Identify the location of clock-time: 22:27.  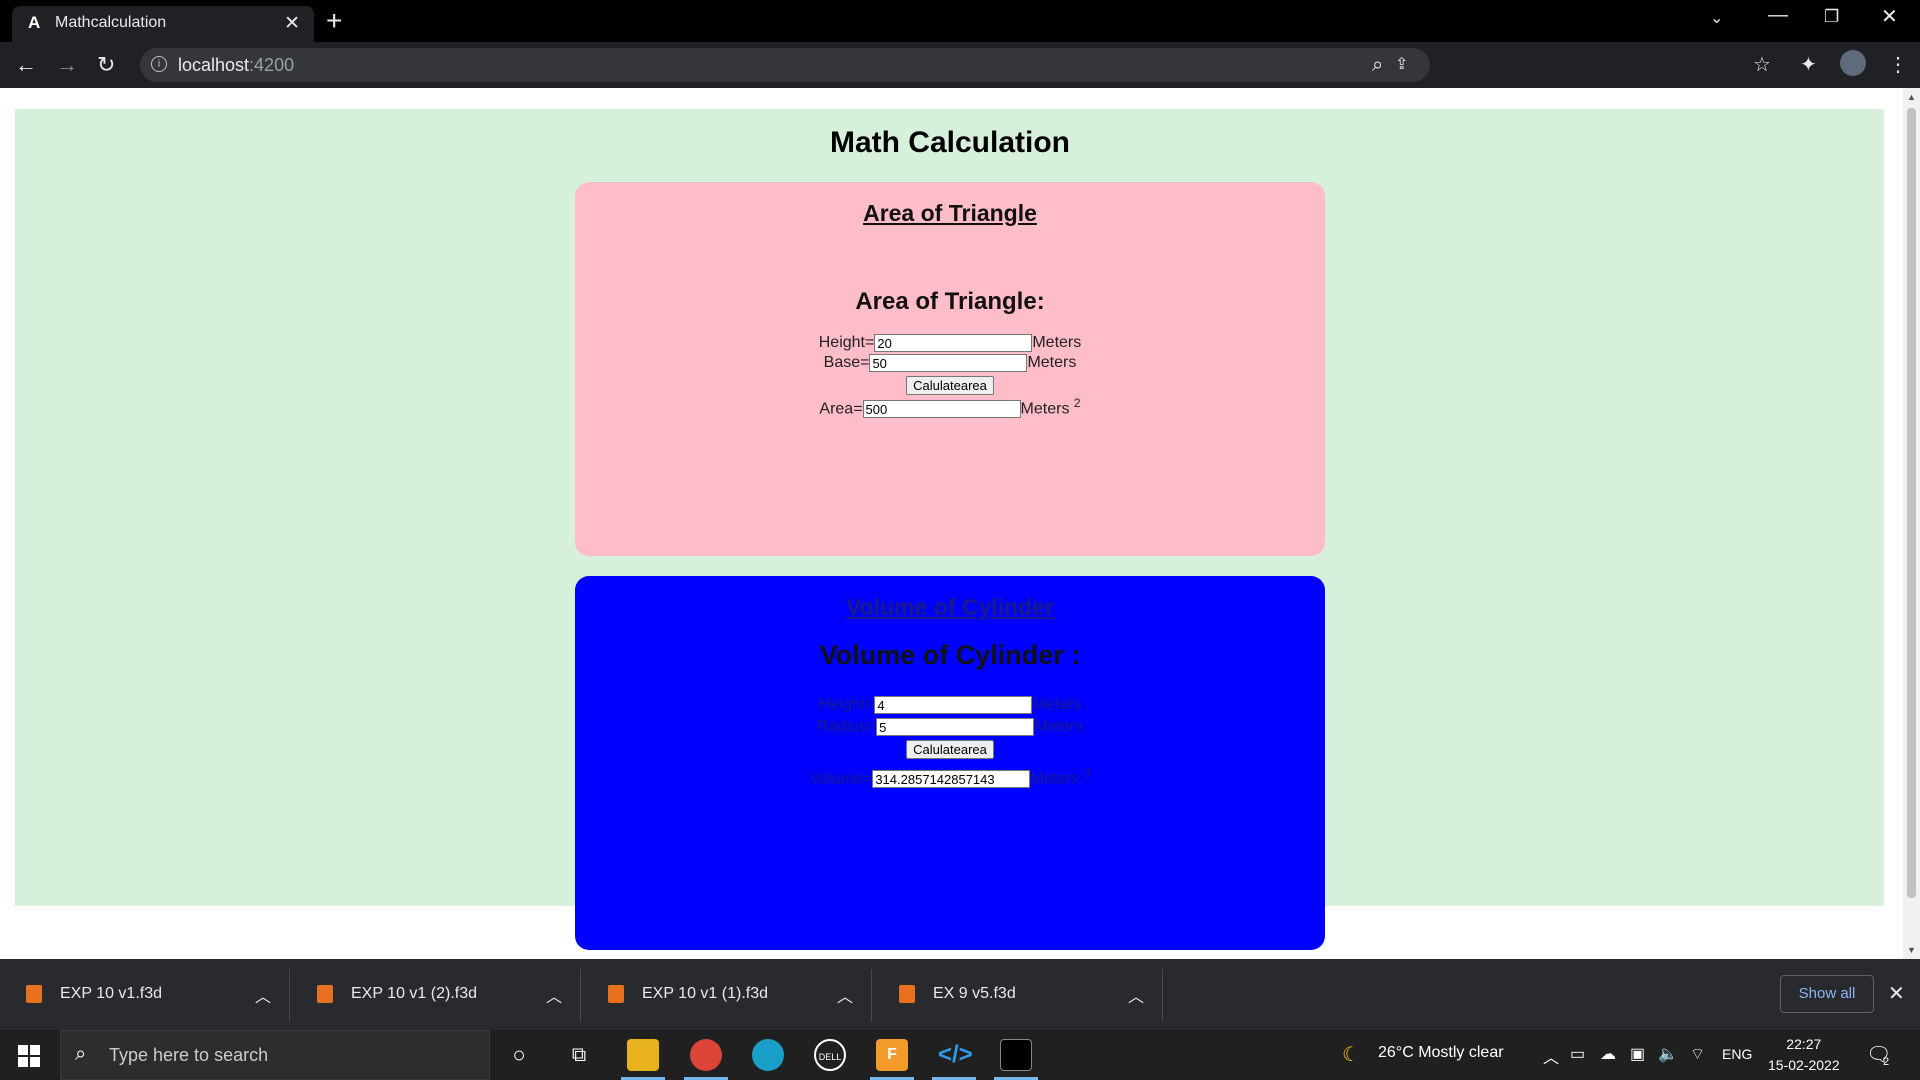
(1804, 1044).